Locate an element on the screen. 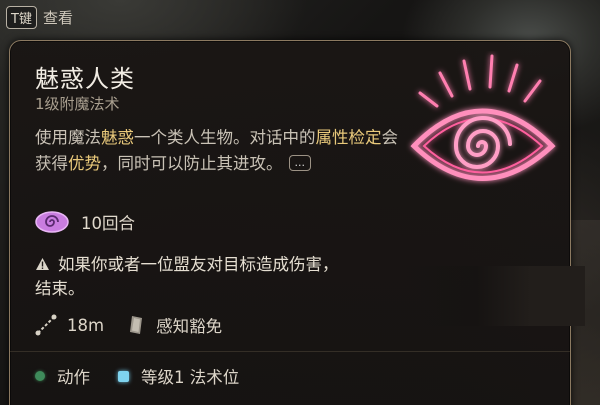  saving-throw-icon is located at coordinates (136, 325).